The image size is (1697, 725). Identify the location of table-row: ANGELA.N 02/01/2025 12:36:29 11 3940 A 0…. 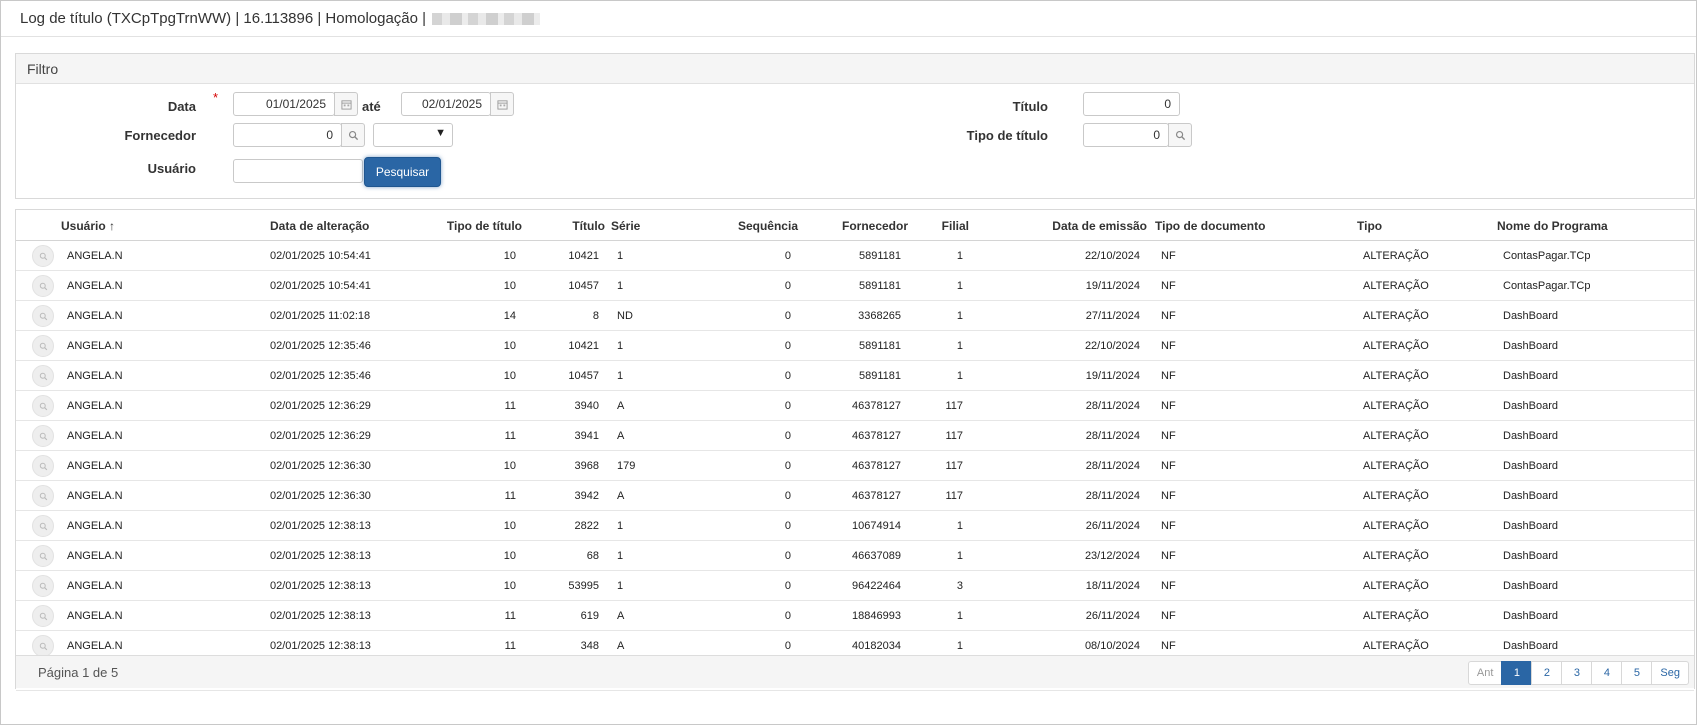
(855, 406).